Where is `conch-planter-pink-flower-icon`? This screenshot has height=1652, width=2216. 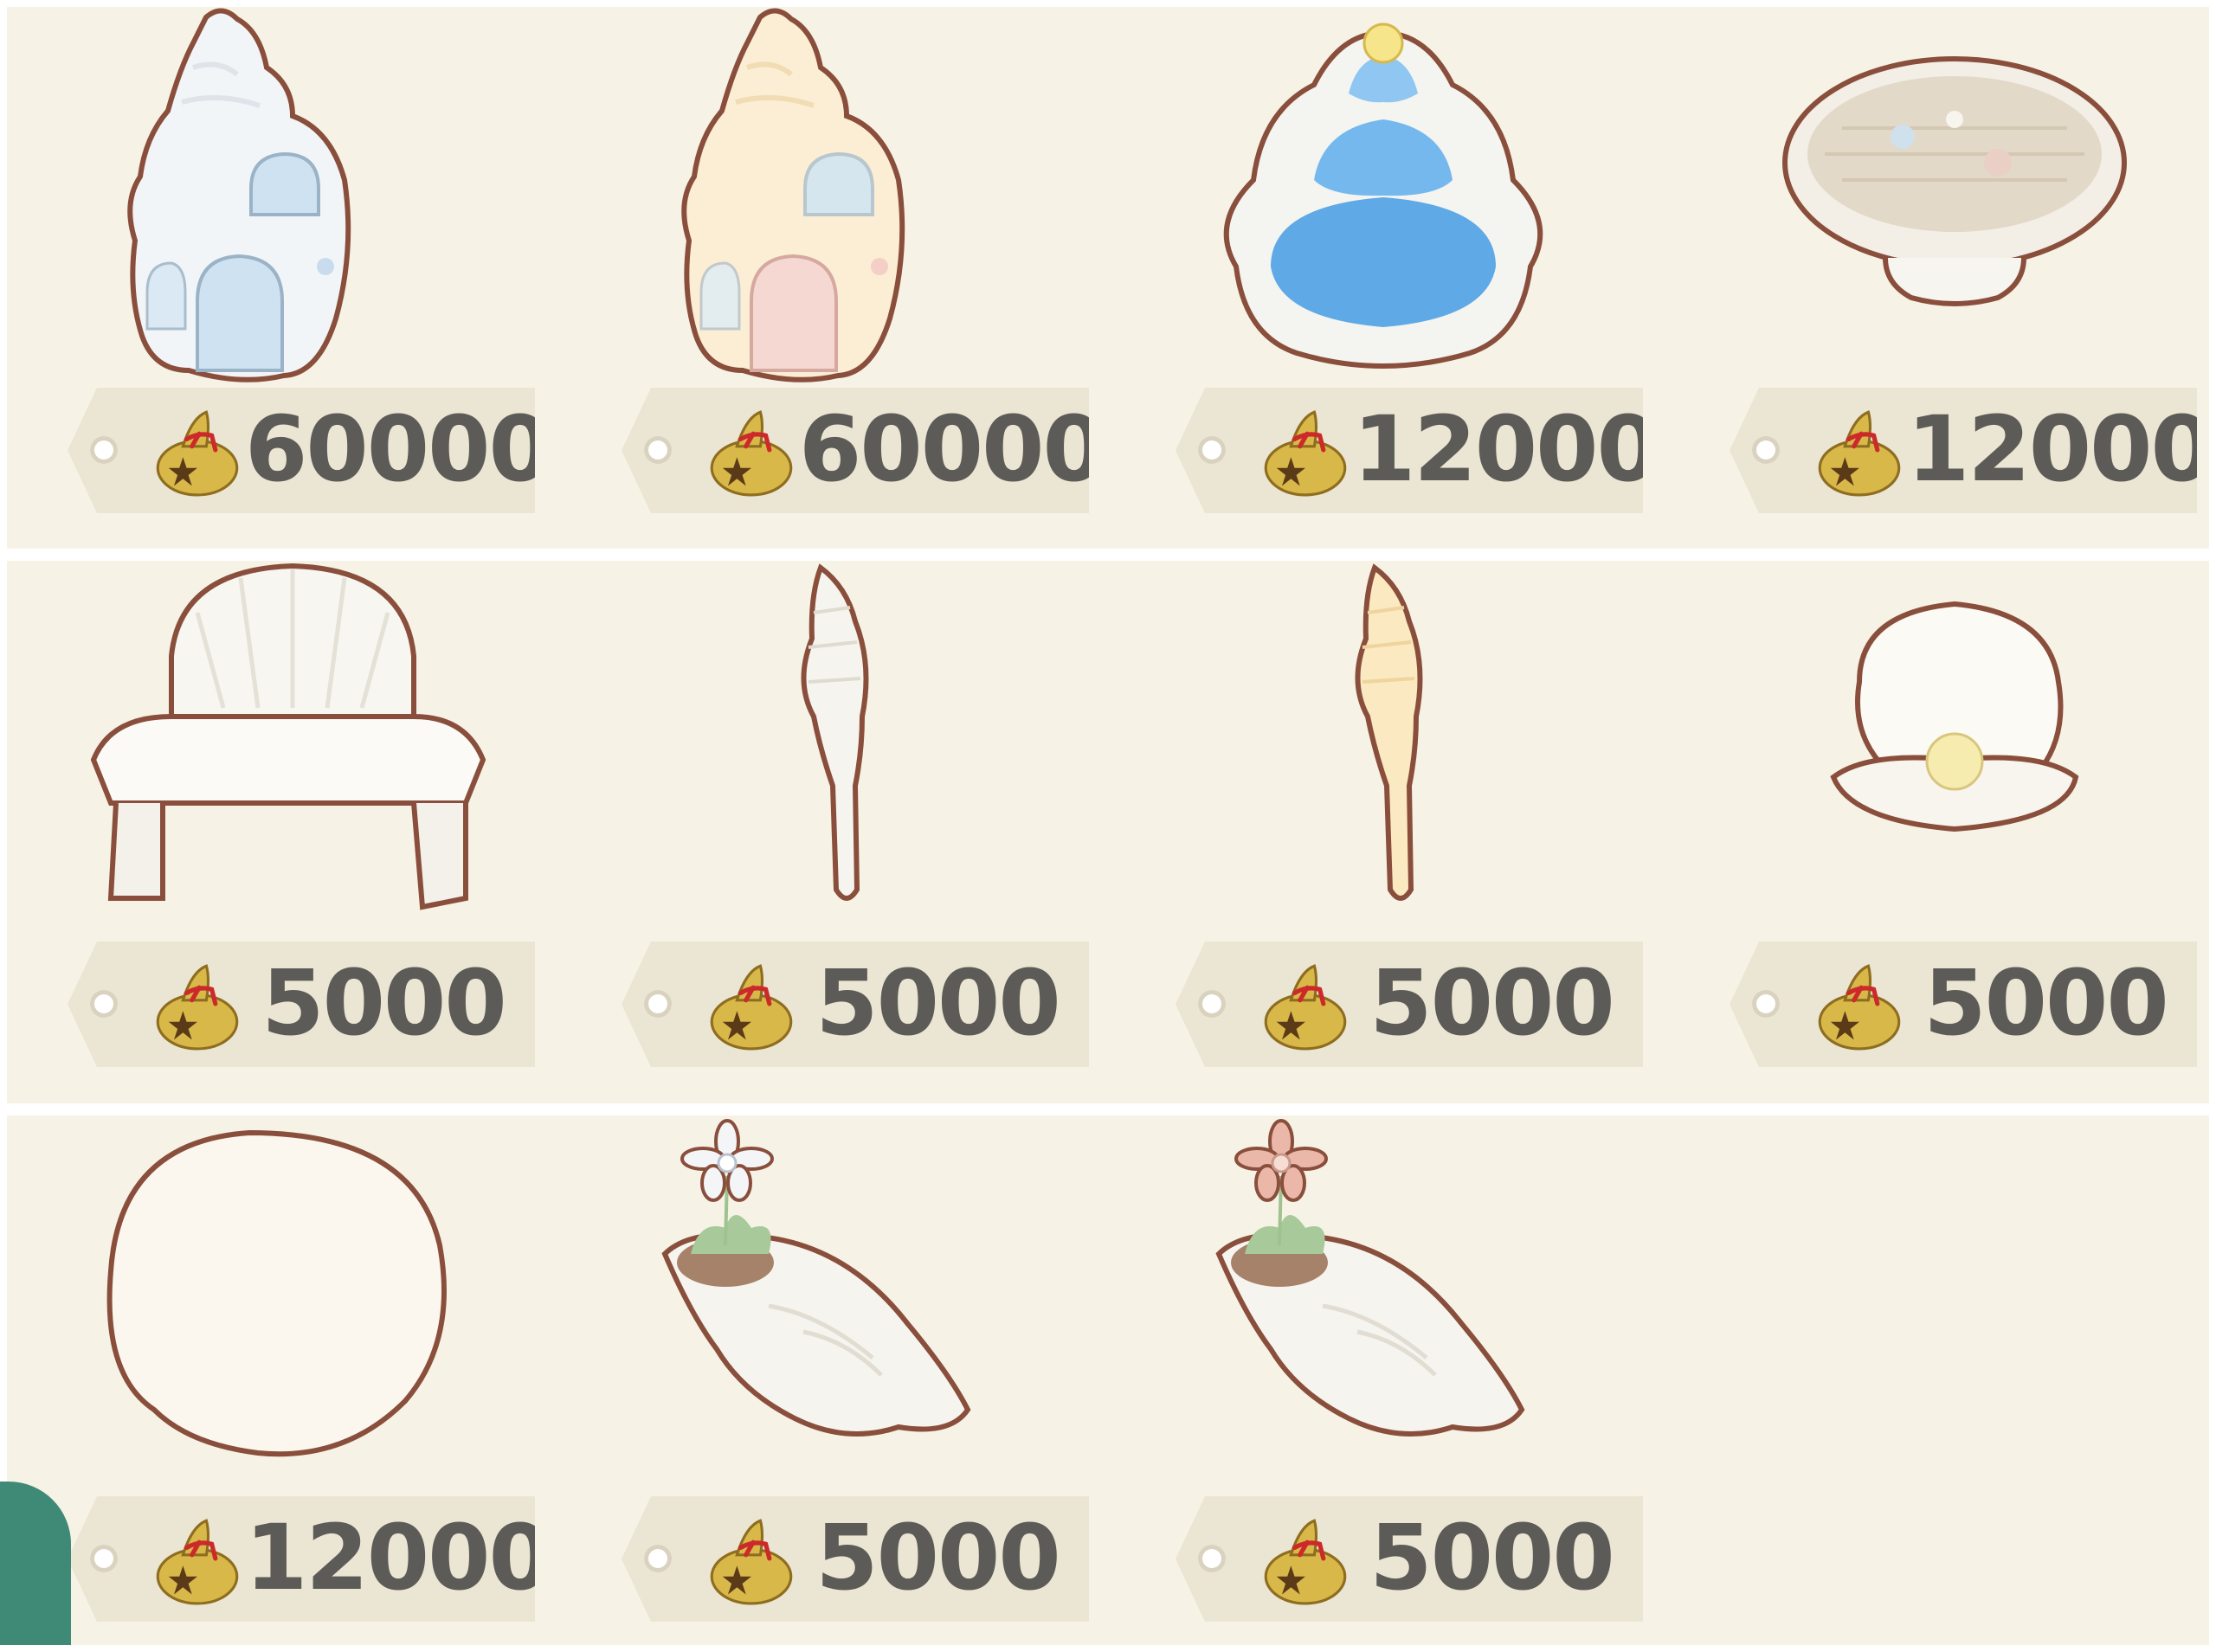
conch-planter-pink-flower-icon is located at coordinates (1400, 1318).